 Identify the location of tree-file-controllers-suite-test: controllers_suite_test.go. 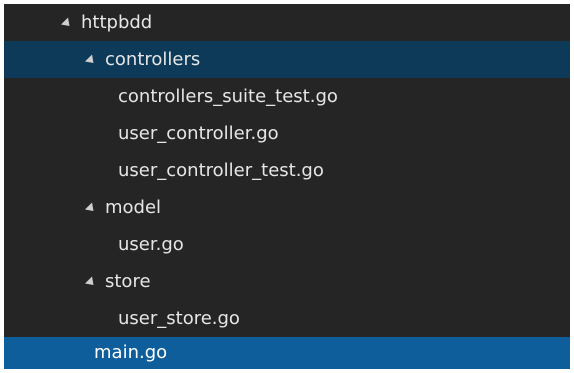
(287, 96).